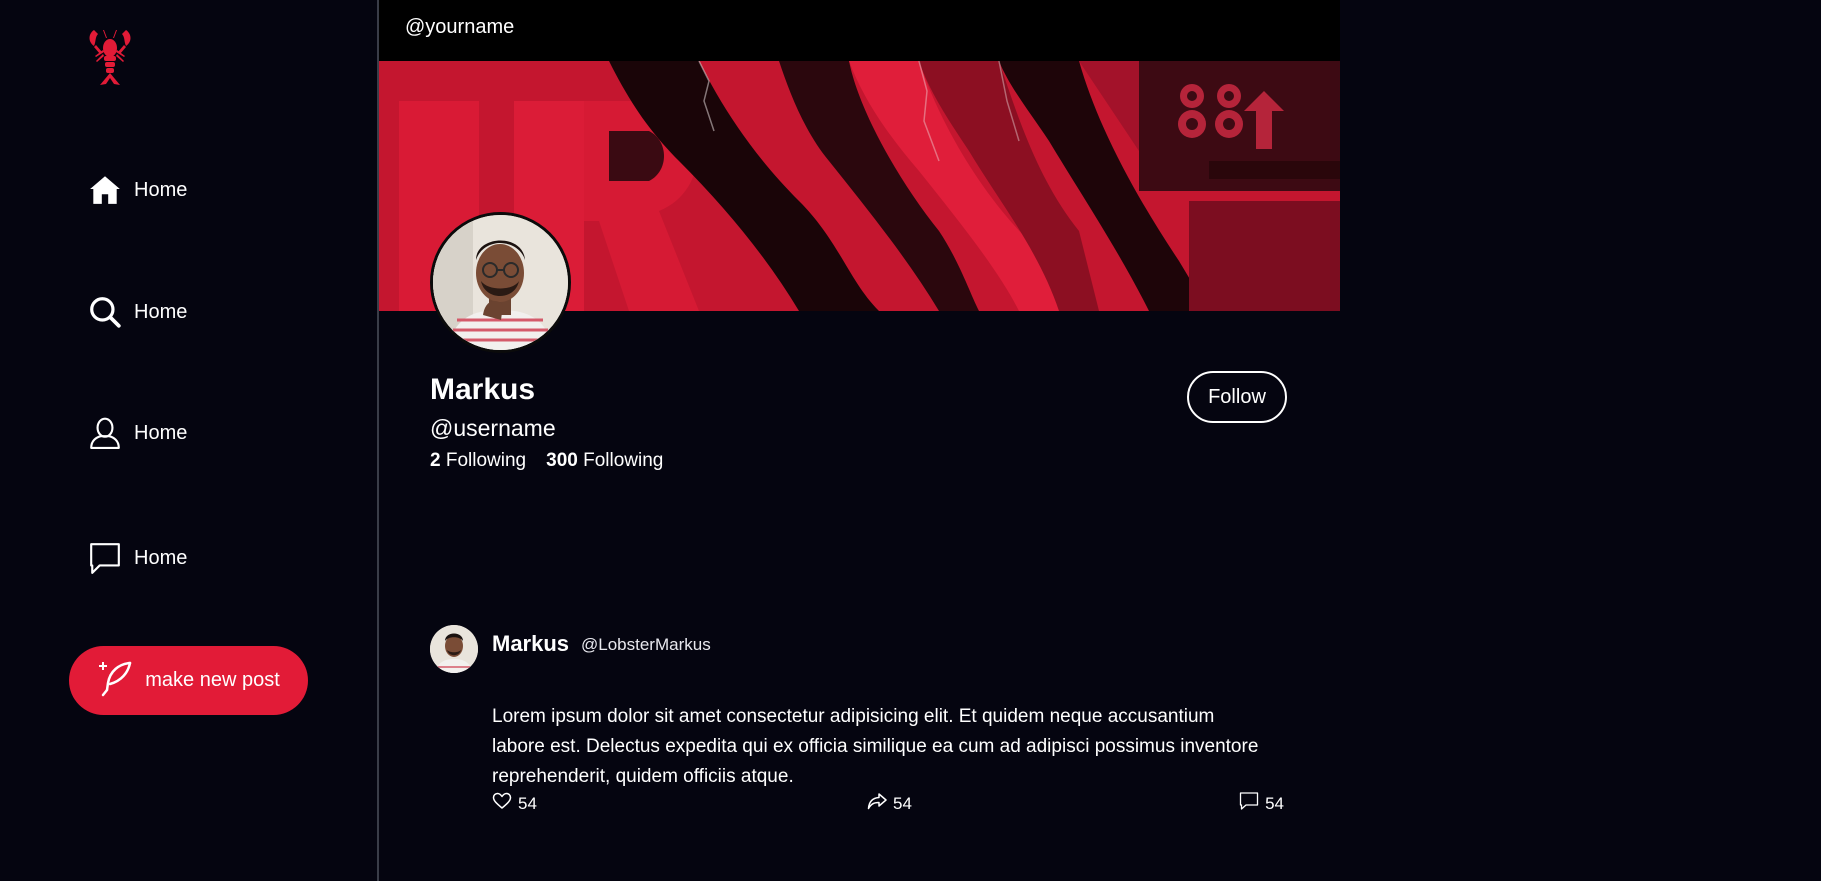 This screenshot has width=1821, height=881. I want to click on home-icon, so click(105, 190).